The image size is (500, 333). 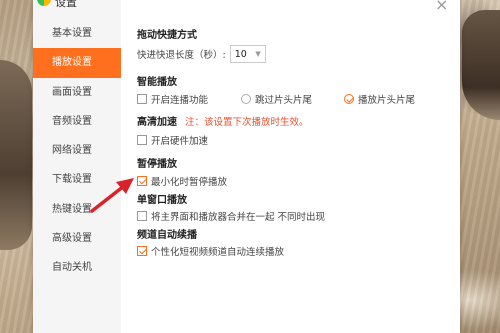 I want to click on minimize-pause-label: 最小化时暂停播放, so click(x=189, y=182).